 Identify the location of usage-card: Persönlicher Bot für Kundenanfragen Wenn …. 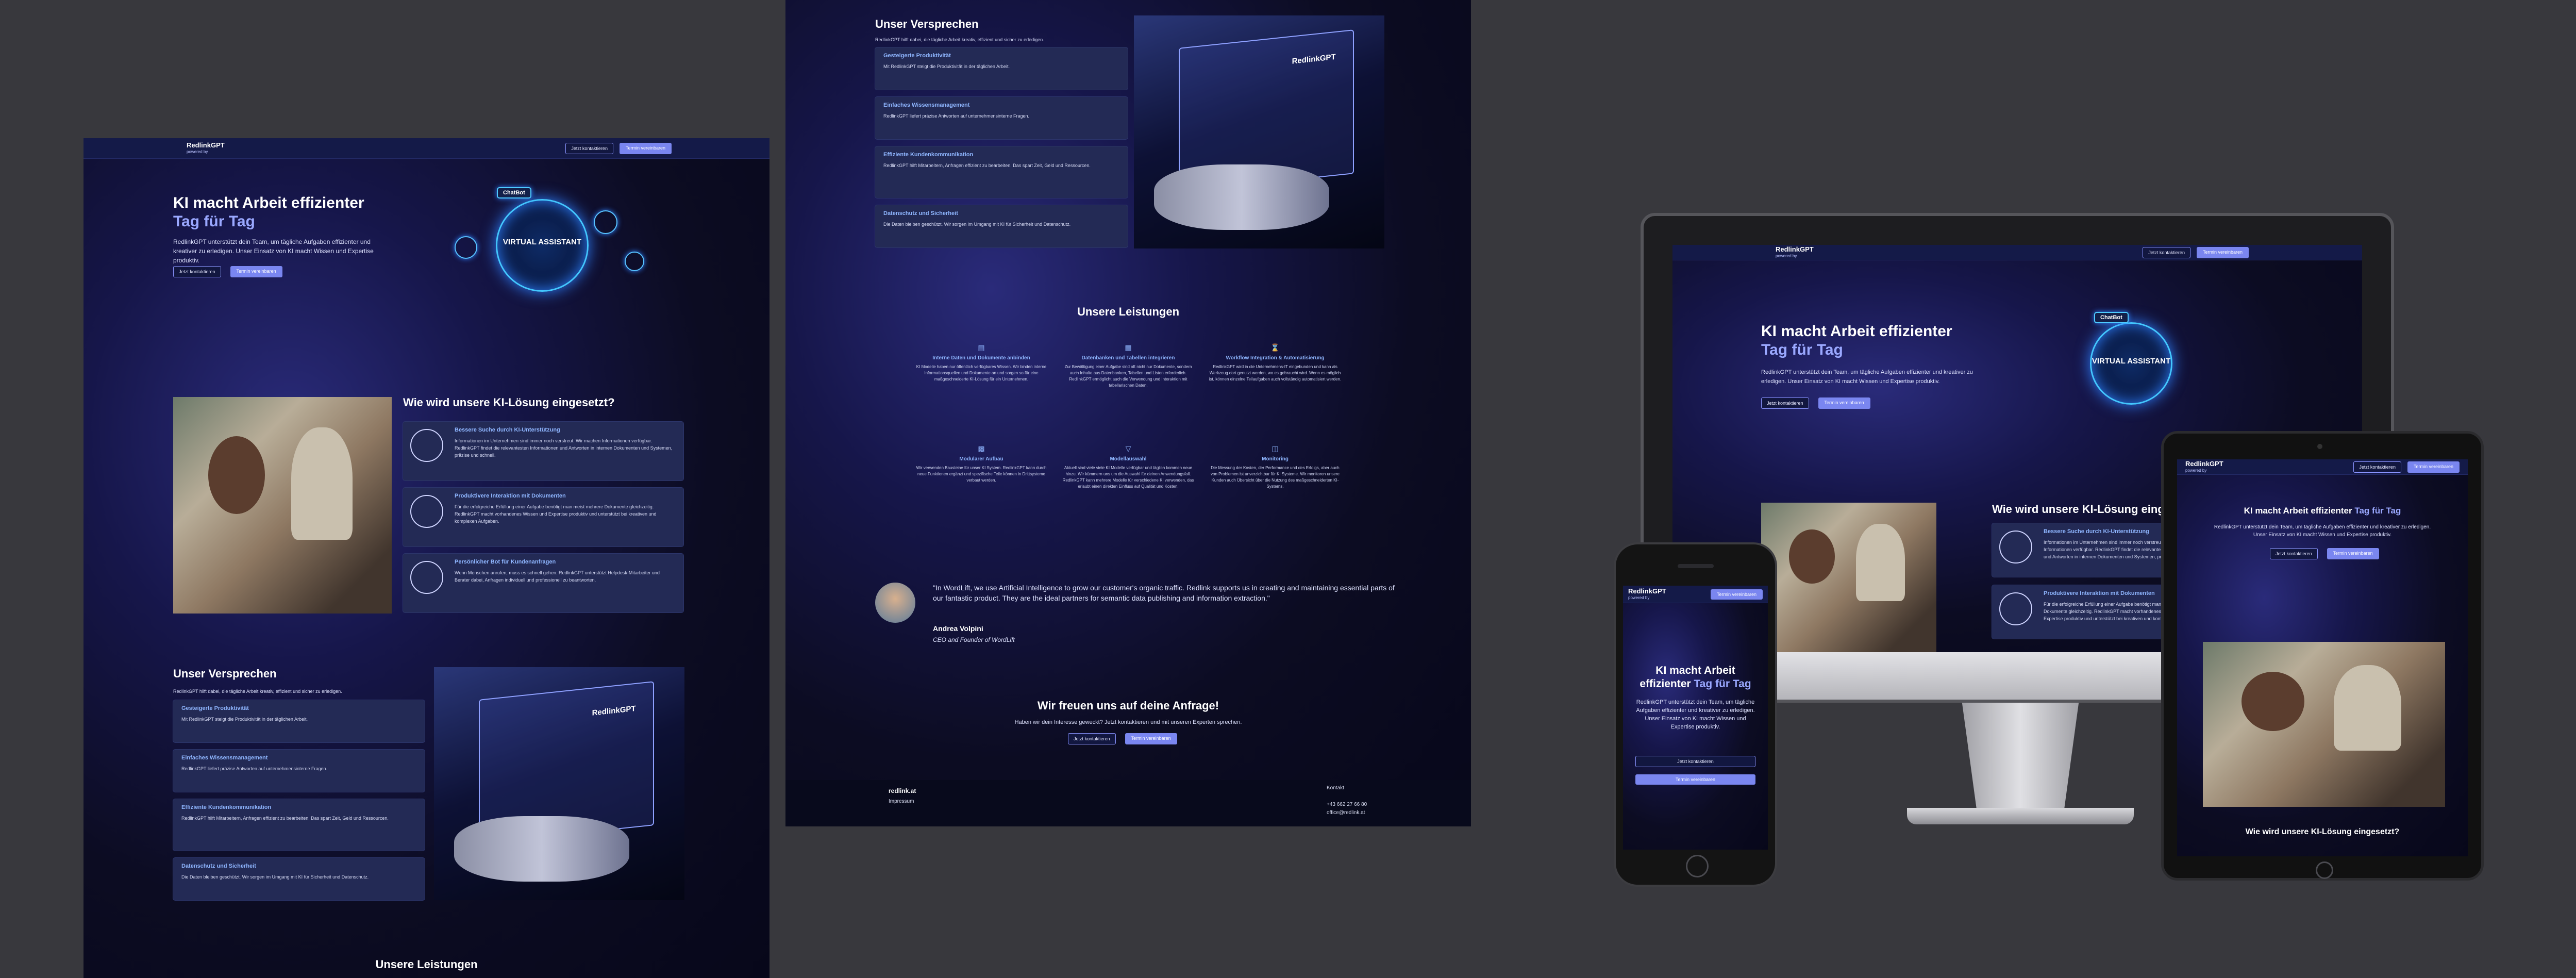
(543, 583).